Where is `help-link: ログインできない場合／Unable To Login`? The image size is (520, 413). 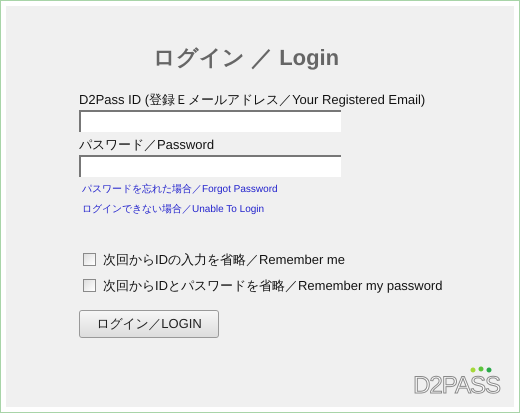
help-link: ログインできない場合／Unable To Login is located at coordinates (171, 209).